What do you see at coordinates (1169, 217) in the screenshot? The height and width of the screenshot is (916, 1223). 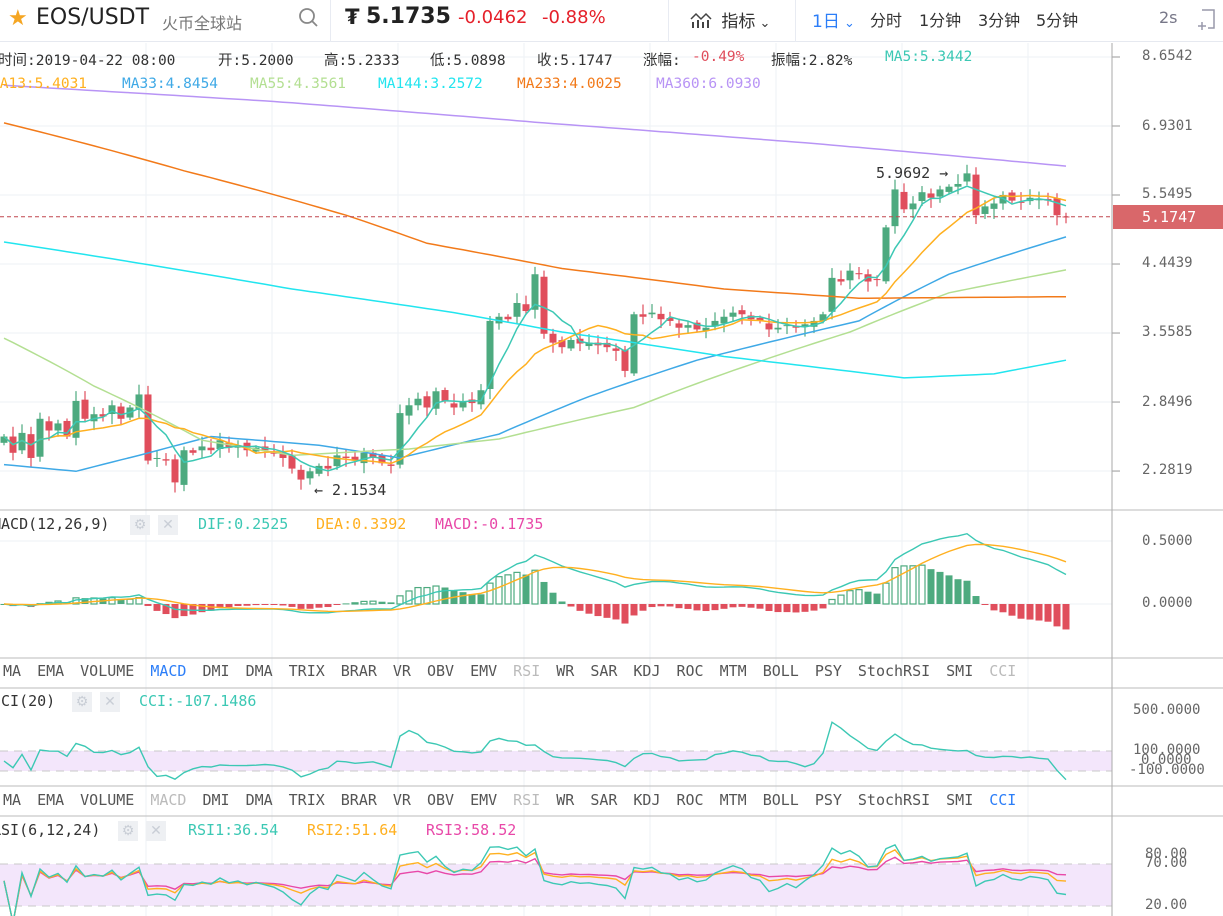 I see `current-price-label: 5.1747` at bounding box center [1169, 217].